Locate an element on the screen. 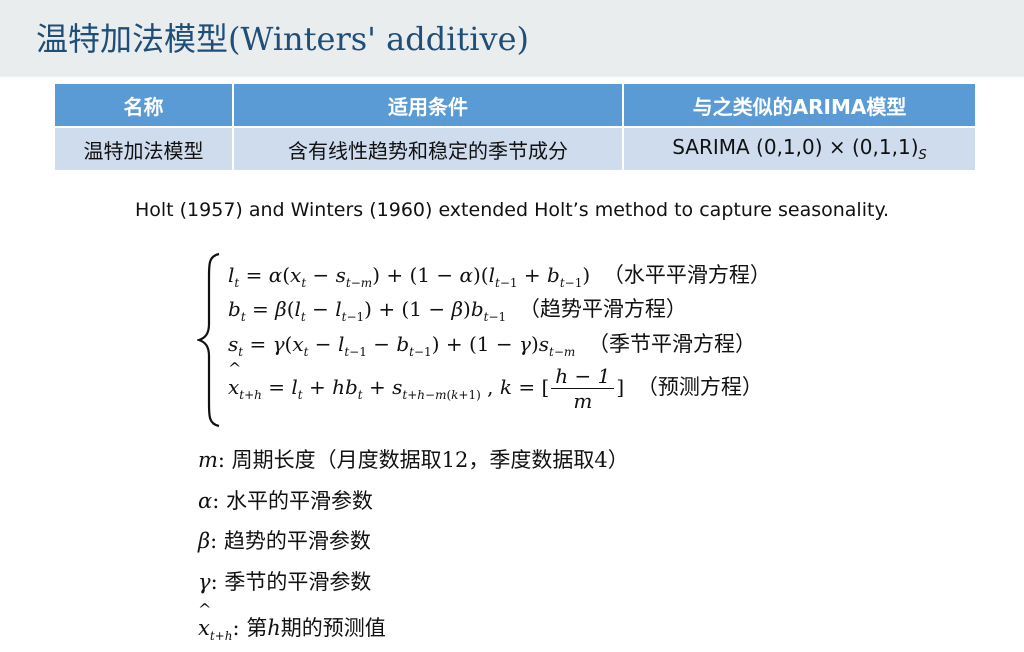 This screenshot has height=652, width=1024. cell-name: 温特加法模型 is located at coordinates (144, 148).